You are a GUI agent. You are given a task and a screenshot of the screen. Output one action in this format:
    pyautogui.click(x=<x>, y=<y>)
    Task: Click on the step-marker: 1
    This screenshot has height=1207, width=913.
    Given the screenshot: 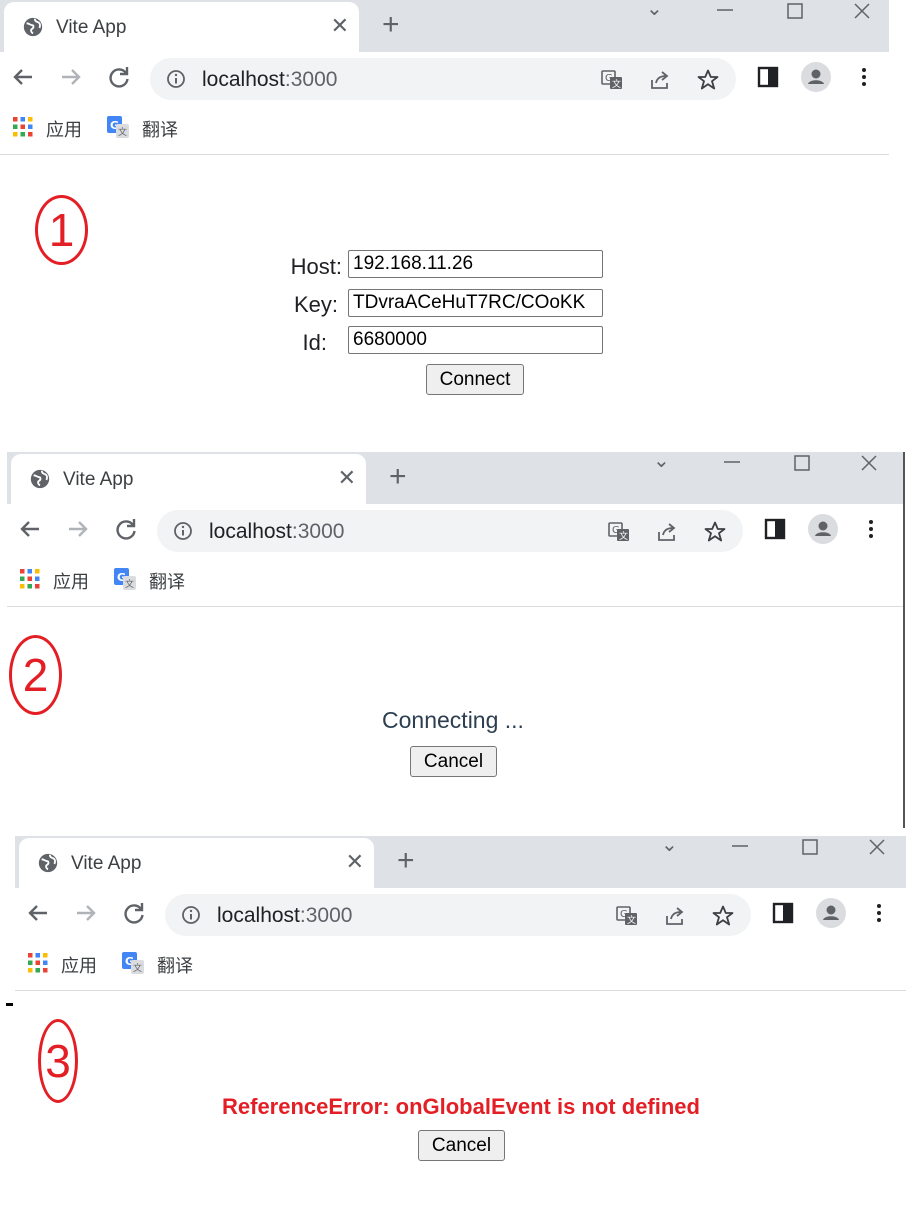 What is the action you would take?
    pyautogui.click(x=61, y=230)
    